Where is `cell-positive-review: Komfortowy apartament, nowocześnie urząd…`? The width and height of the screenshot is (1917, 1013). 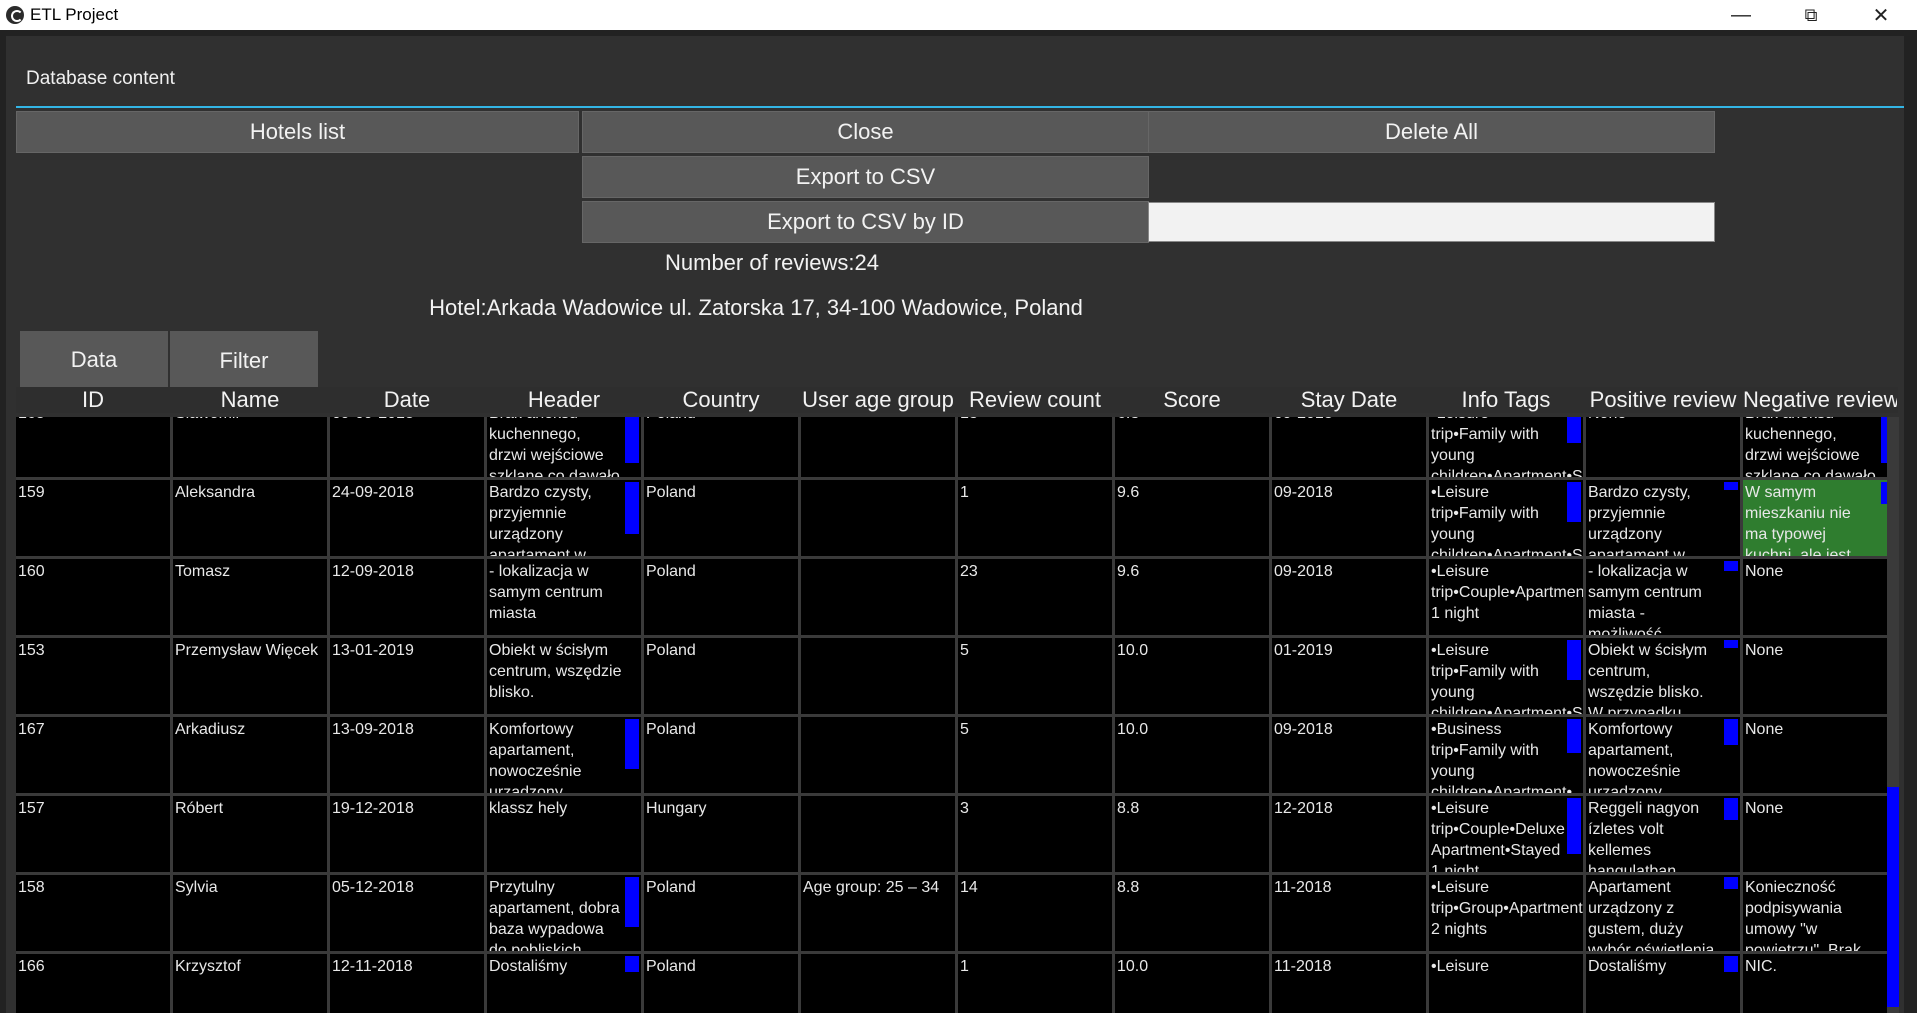 cell-positive-review: Komfortowy apartament, nowocześnie urząd… is located at coordinates (1663, 755).